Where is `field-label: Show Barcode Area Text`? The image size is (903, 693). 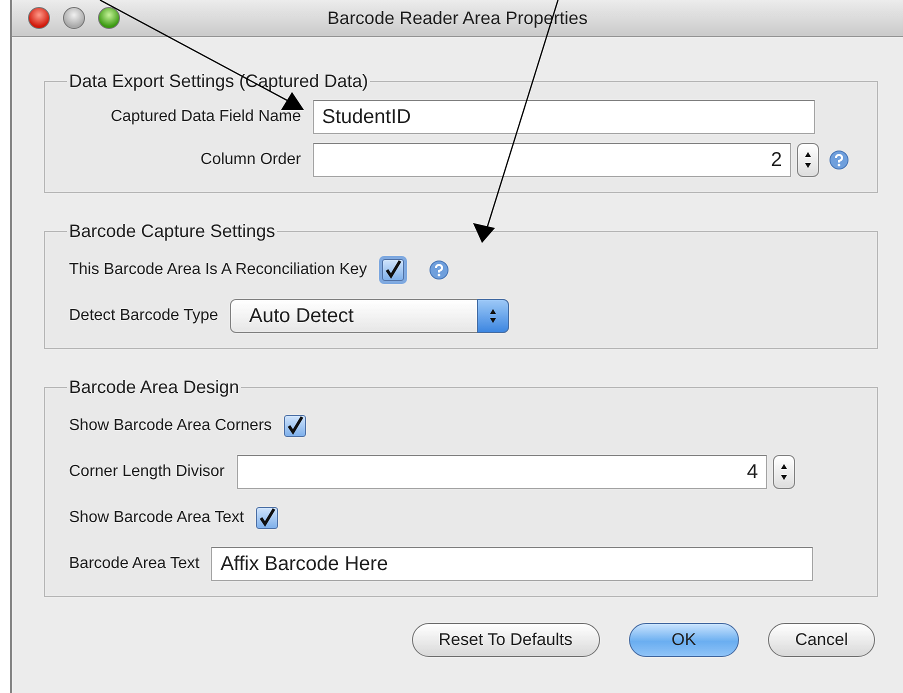 field-label: Show Barcode Area Text is located at coordinates (156, 518).